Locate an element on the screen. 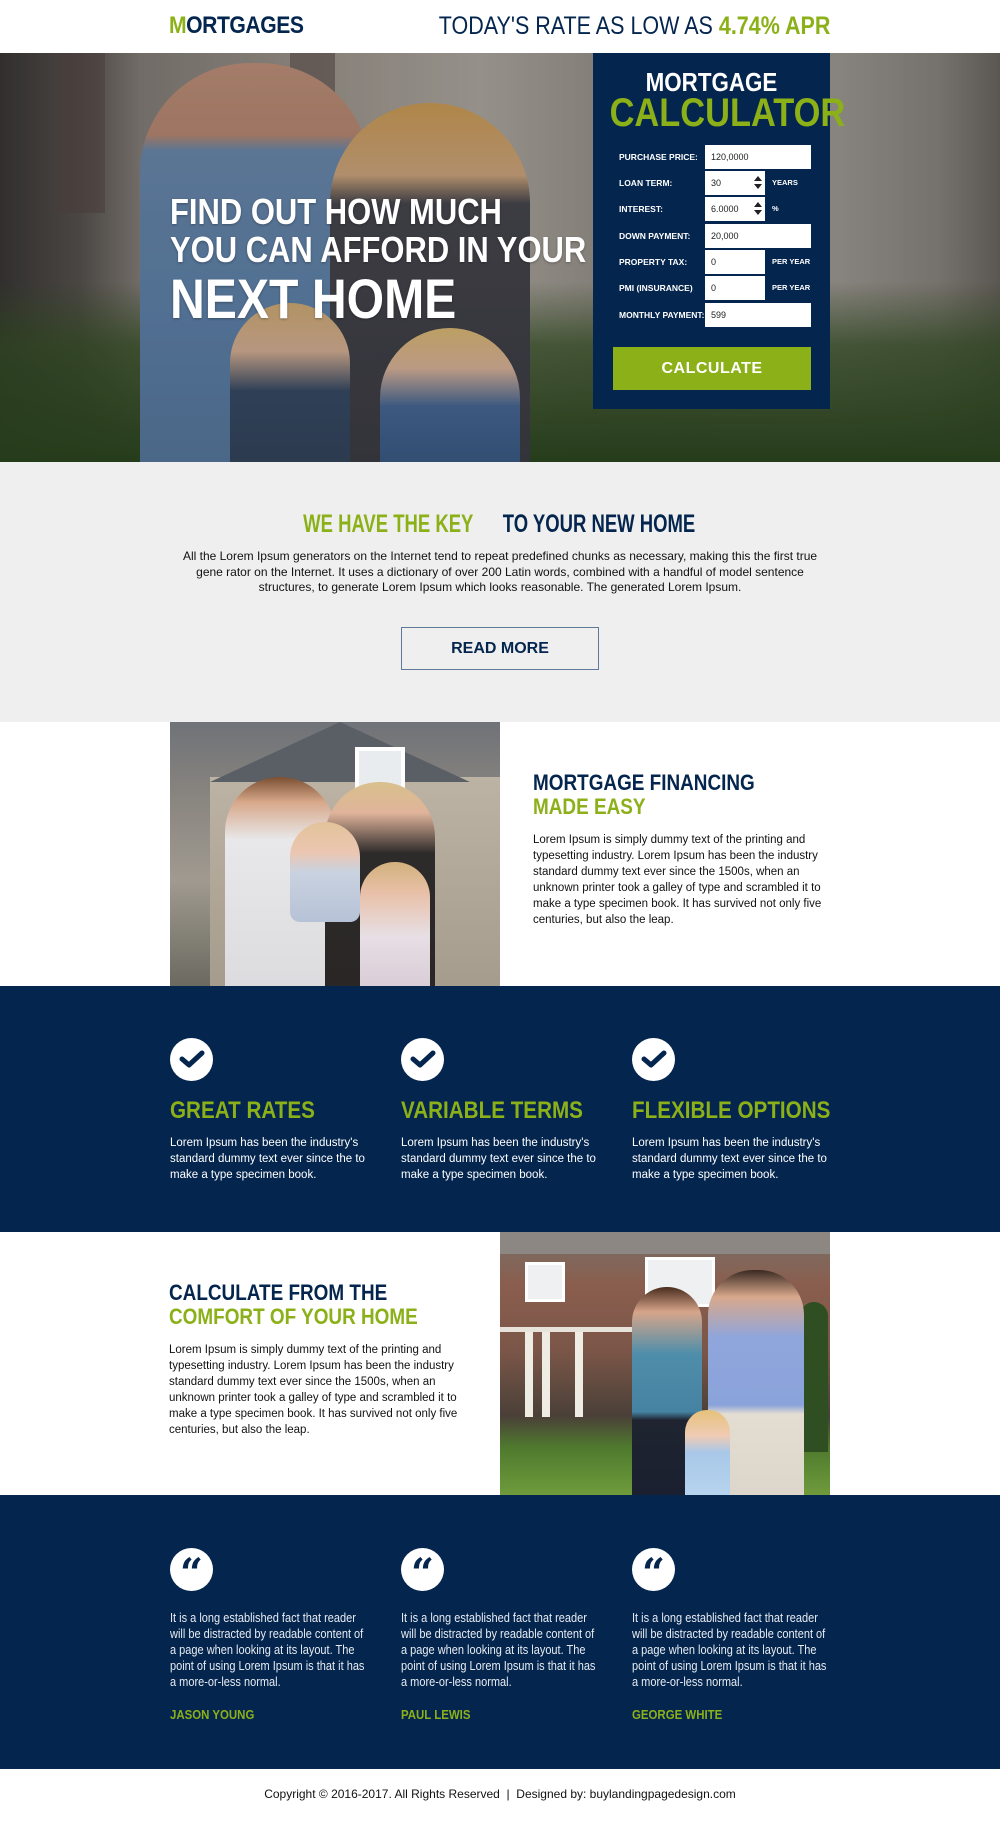 The width and height of the screenshot is (1000, 1822). property-tax-input is located at coordinates (735, 262).